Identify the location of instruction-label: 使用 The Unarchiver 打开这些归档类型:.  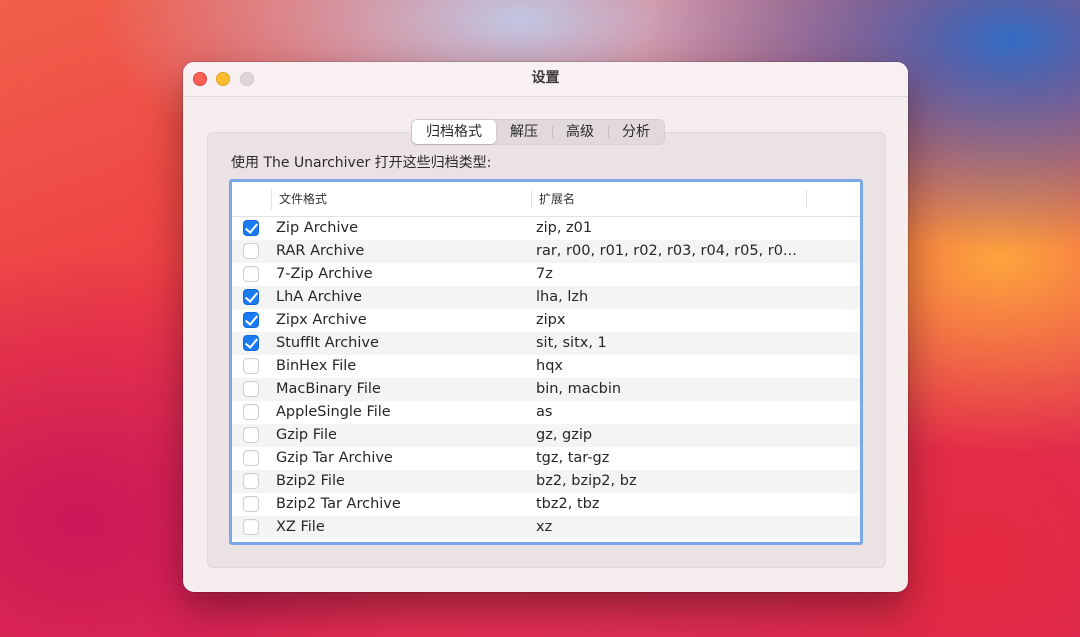
(361, 163).